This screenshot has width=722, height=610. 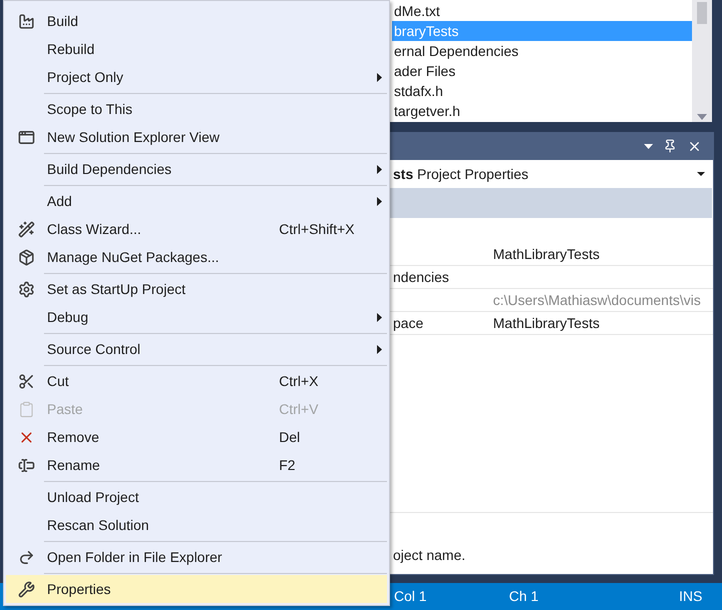 What do you see at coordinates (542, 11) in the screenshot?
I see `tree-item: dMe.txt` at bounding box center [542, 11].